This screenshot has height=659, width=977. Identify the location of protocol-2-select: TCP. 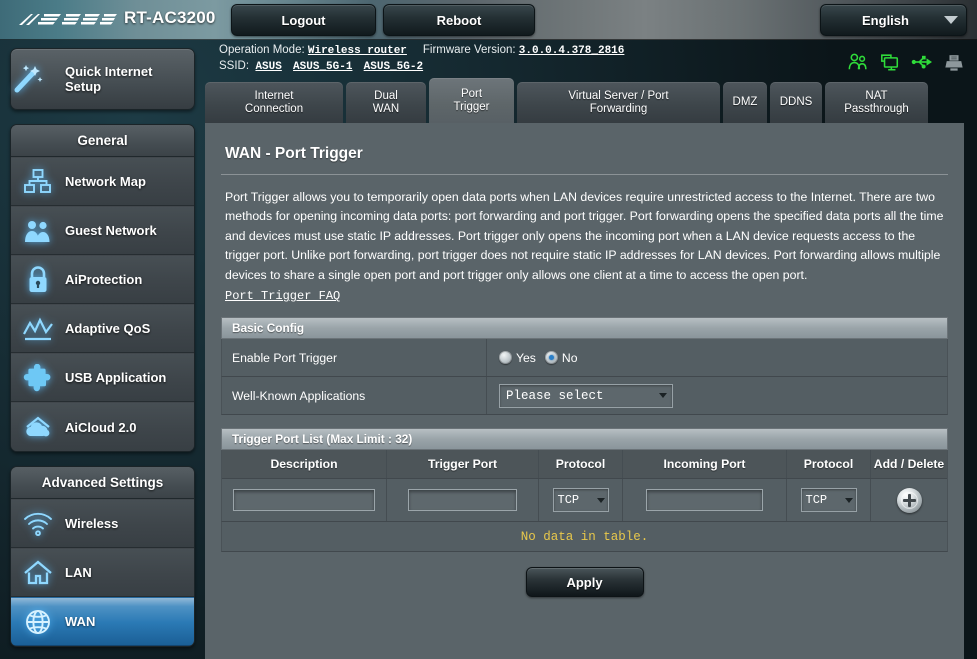
(828, 500).